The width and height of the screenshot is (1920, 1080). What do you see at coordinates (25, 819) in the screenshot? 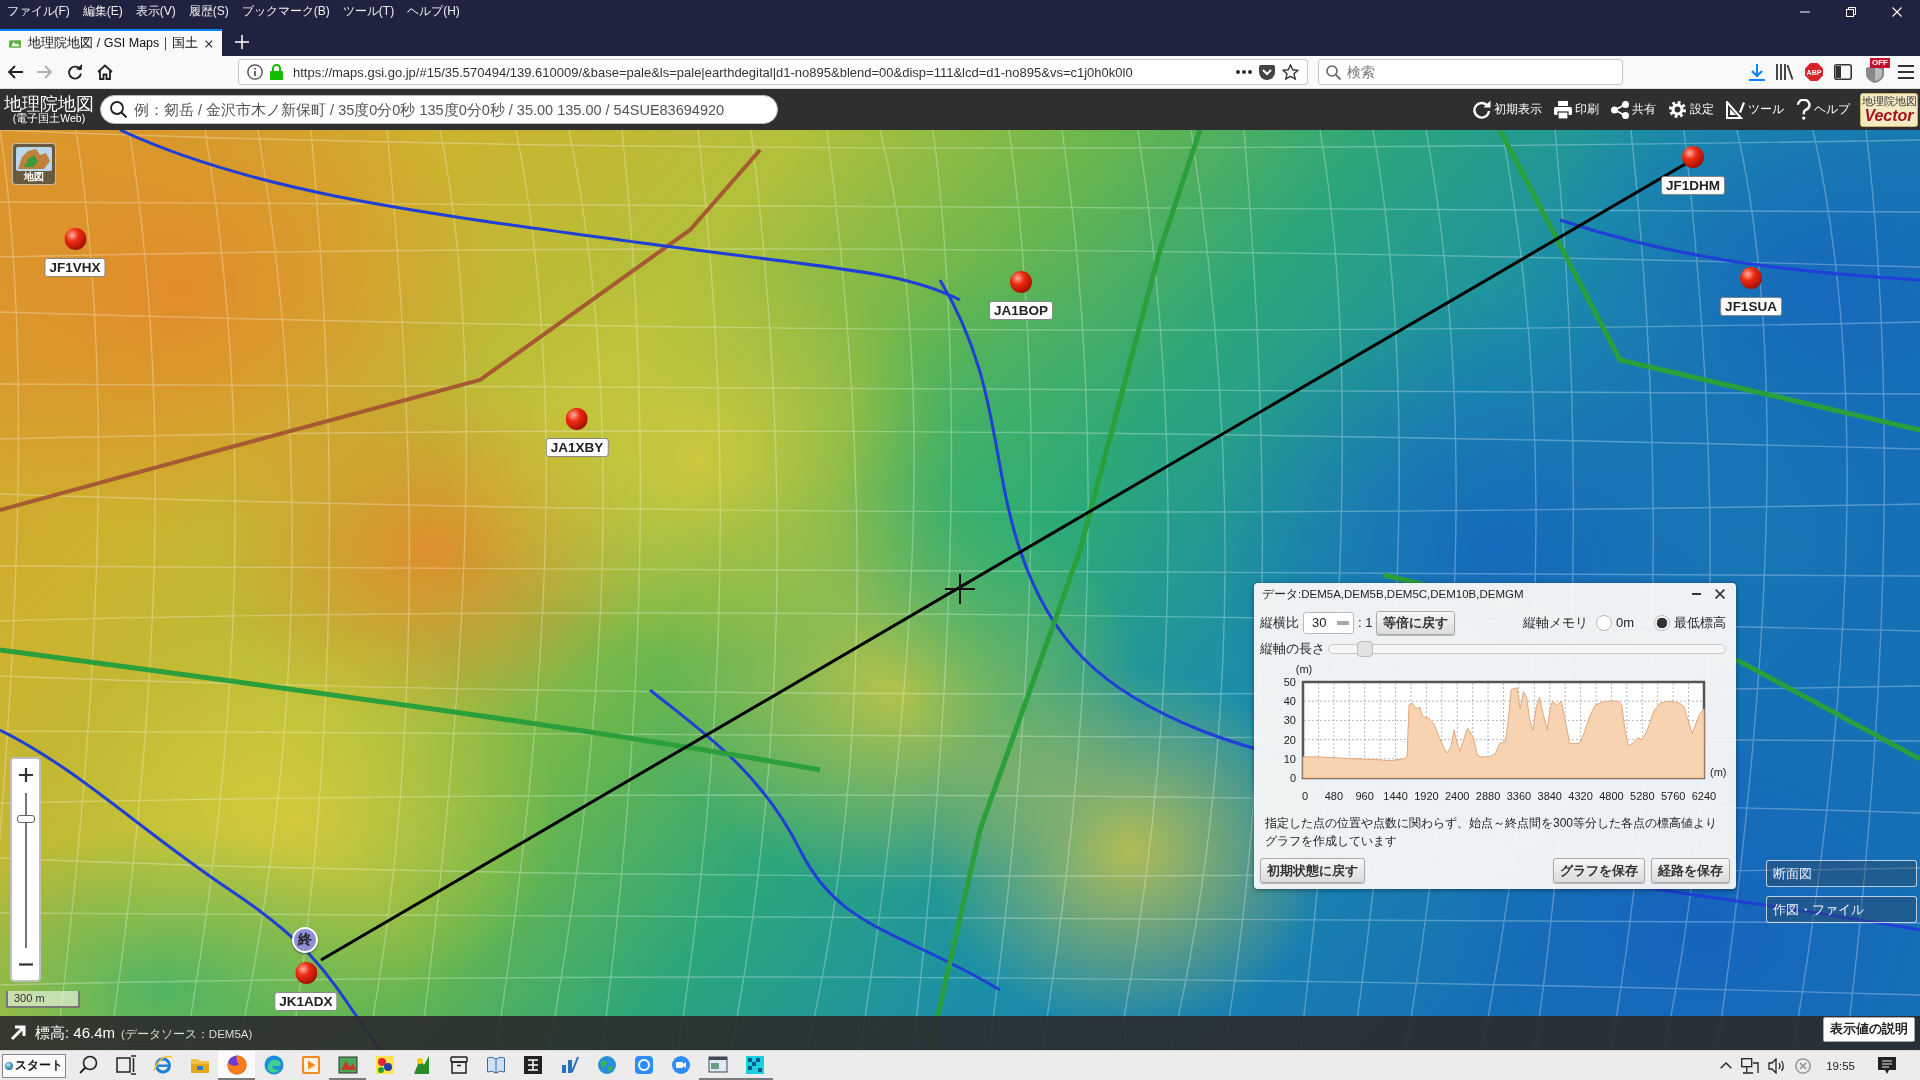
I see `zoom-slider-thumb` at bounding box center [25, 819].